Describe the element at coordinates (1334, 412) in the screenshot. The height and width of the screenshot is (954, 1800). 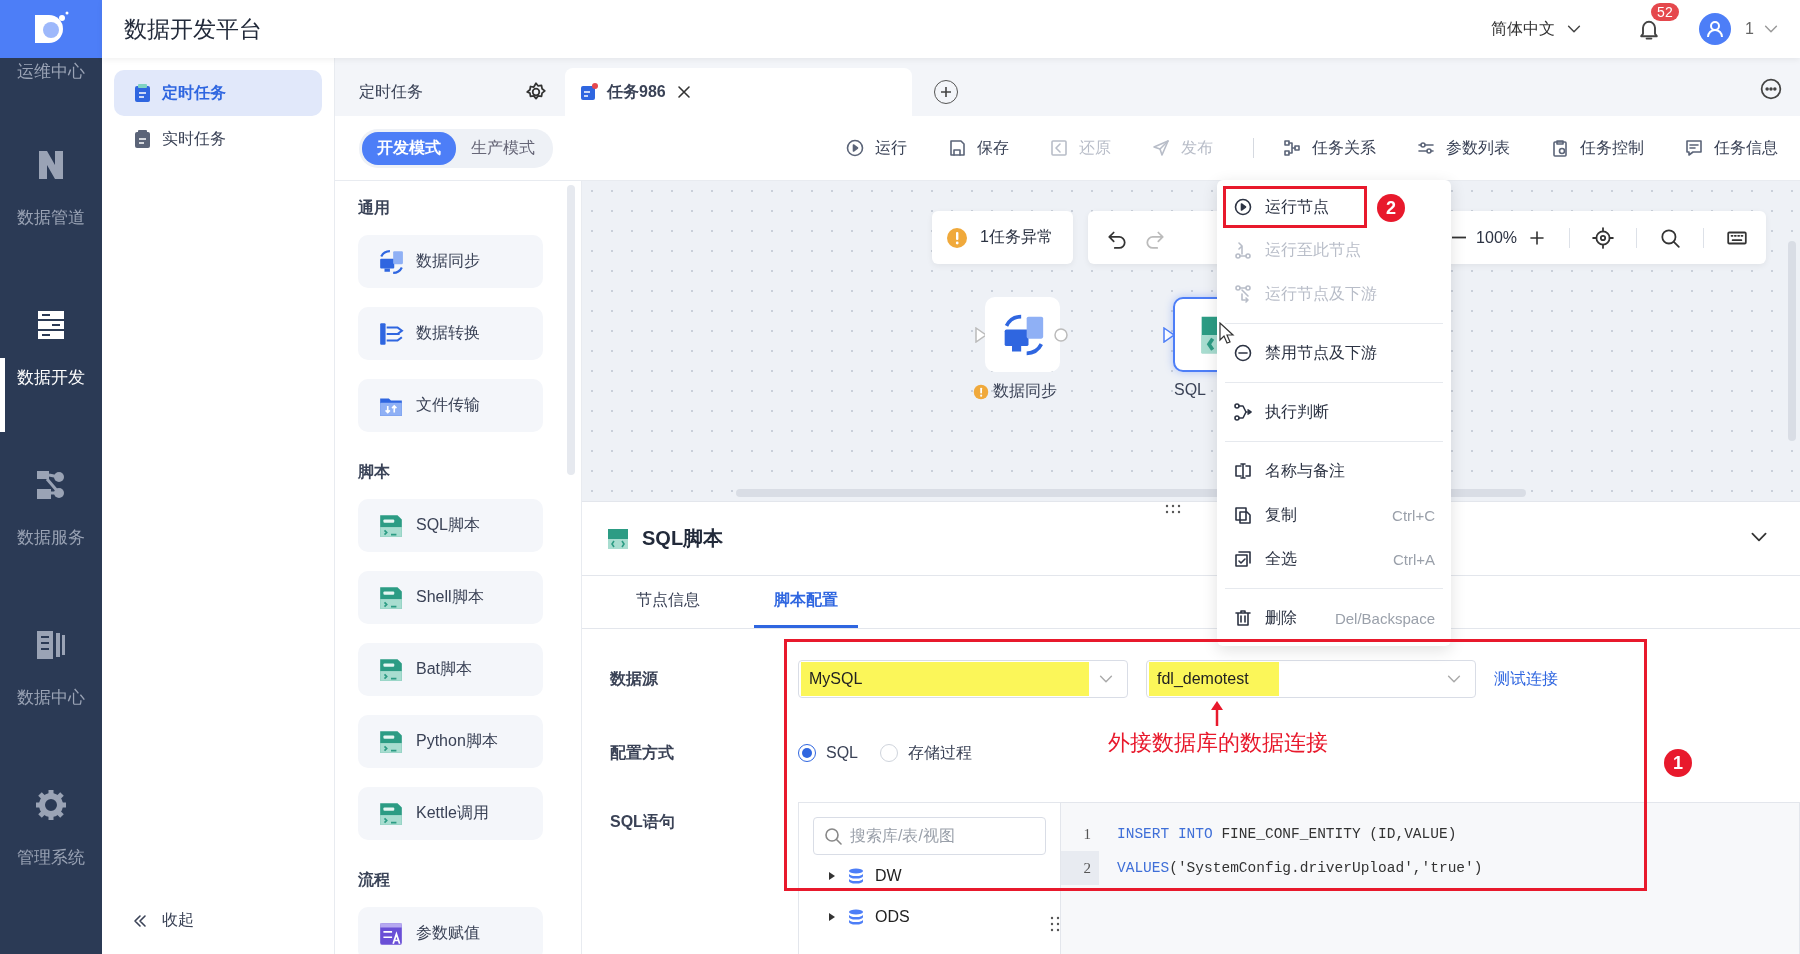
I see `menu-item: 执行判断` at that location.